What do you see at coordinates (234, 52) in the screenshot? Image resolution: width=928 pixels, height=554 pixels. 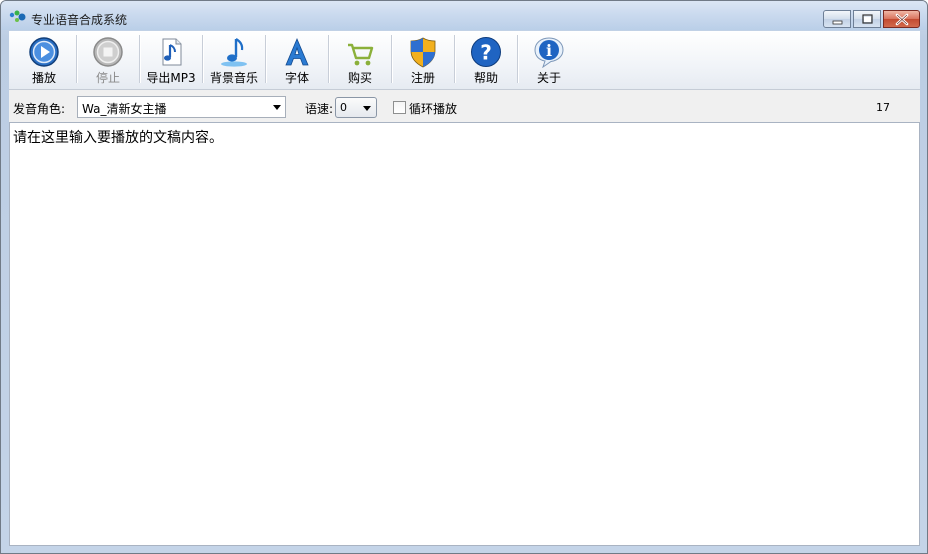 I see `music-note-icon` at bounding box center [234, 52].